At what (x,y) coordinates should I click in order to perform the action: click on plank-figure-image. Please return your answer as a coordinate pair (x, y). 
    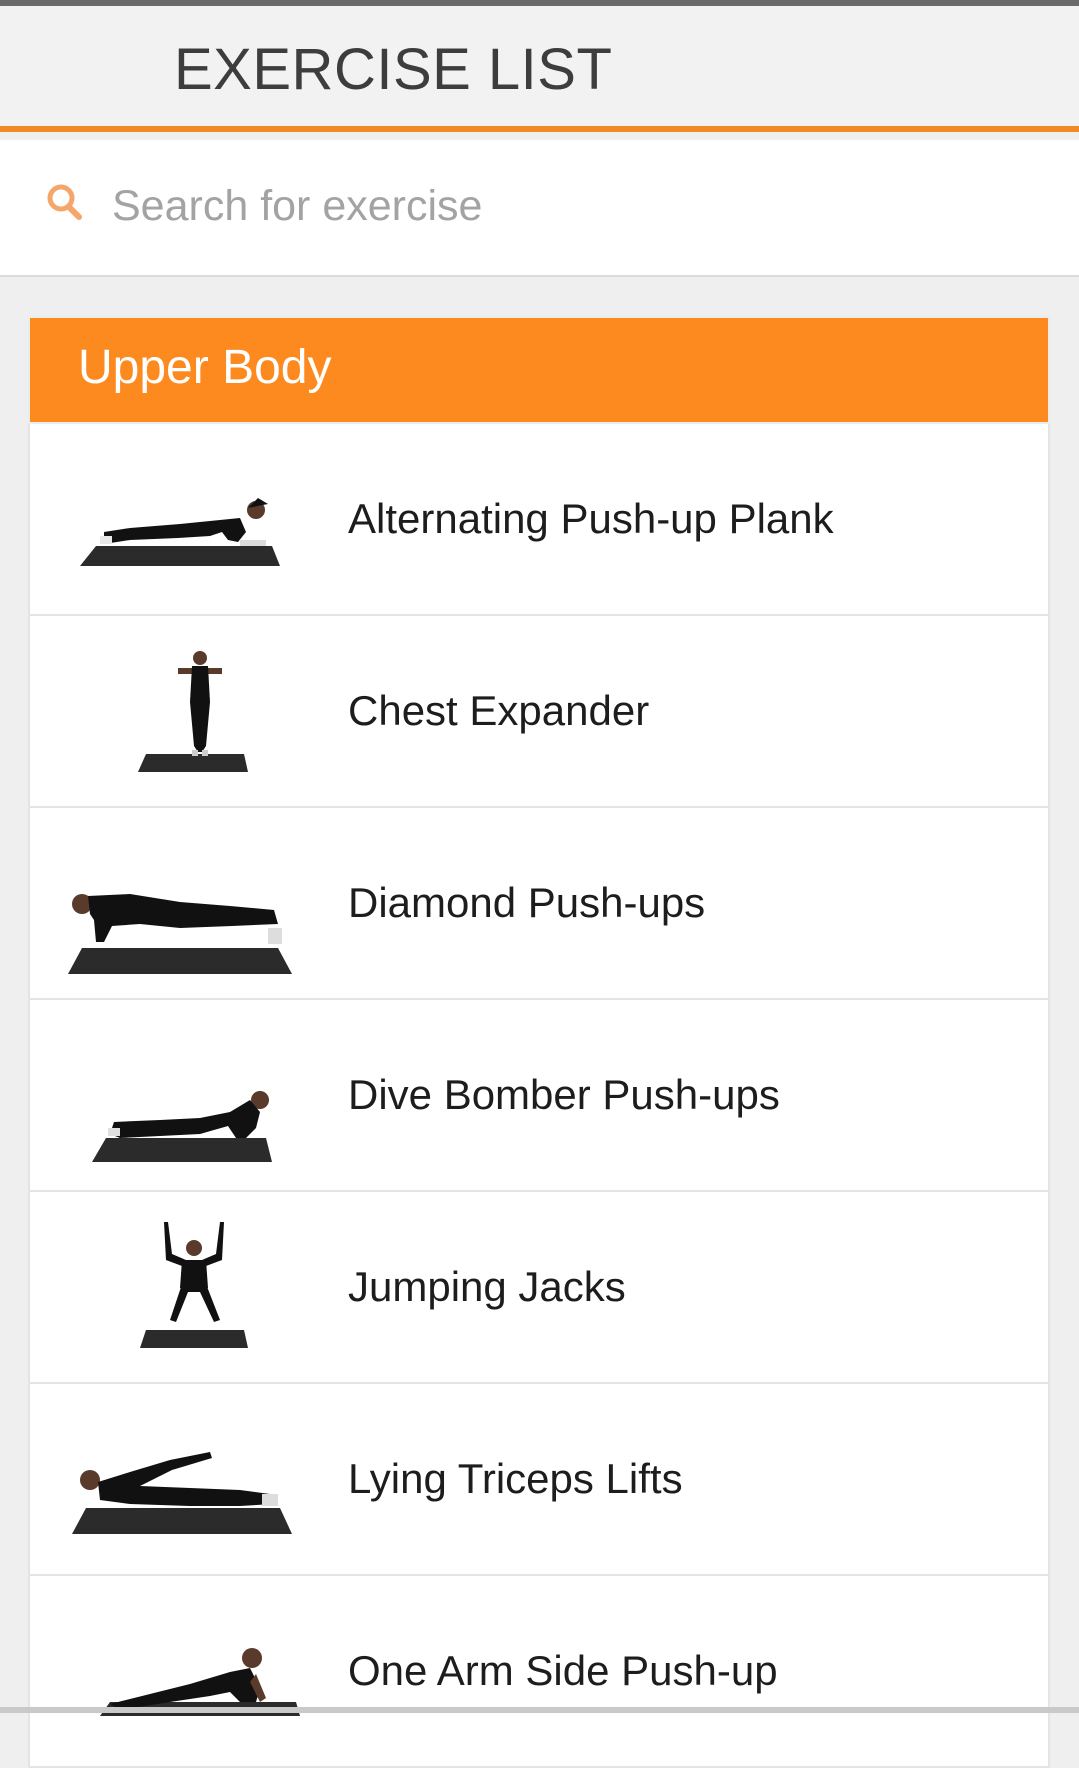
    Looking at the image, I should click on (180, 520).